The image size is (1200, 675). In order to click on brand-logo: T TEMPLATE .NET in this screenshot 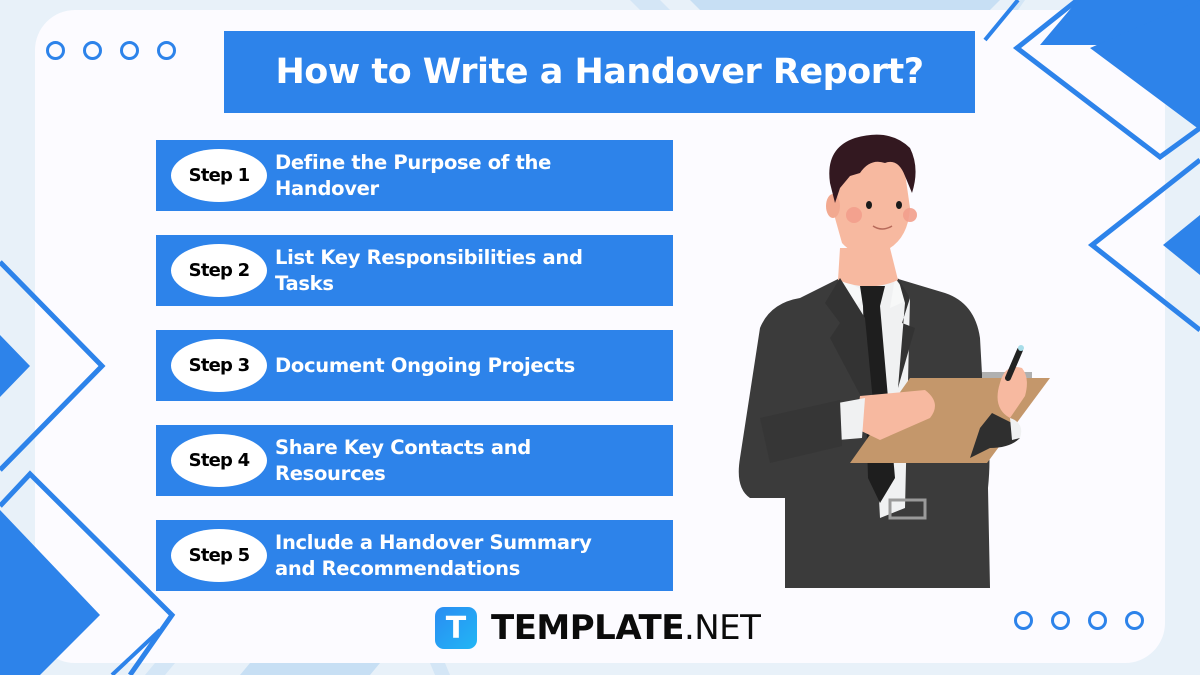, I will do `click(598, 628)`.